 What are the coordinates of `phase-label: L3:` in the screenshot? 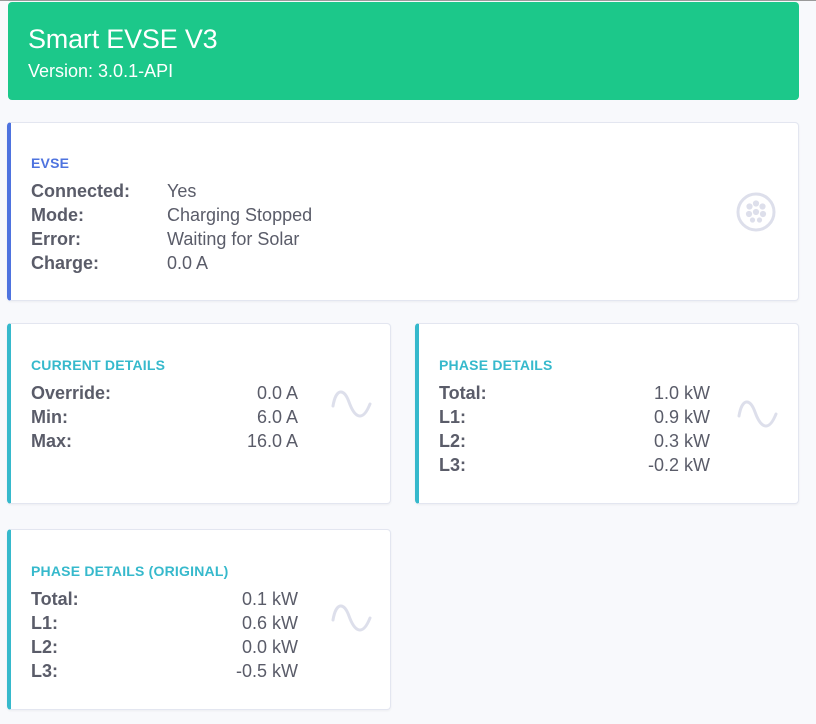 It's located at (452, 465).